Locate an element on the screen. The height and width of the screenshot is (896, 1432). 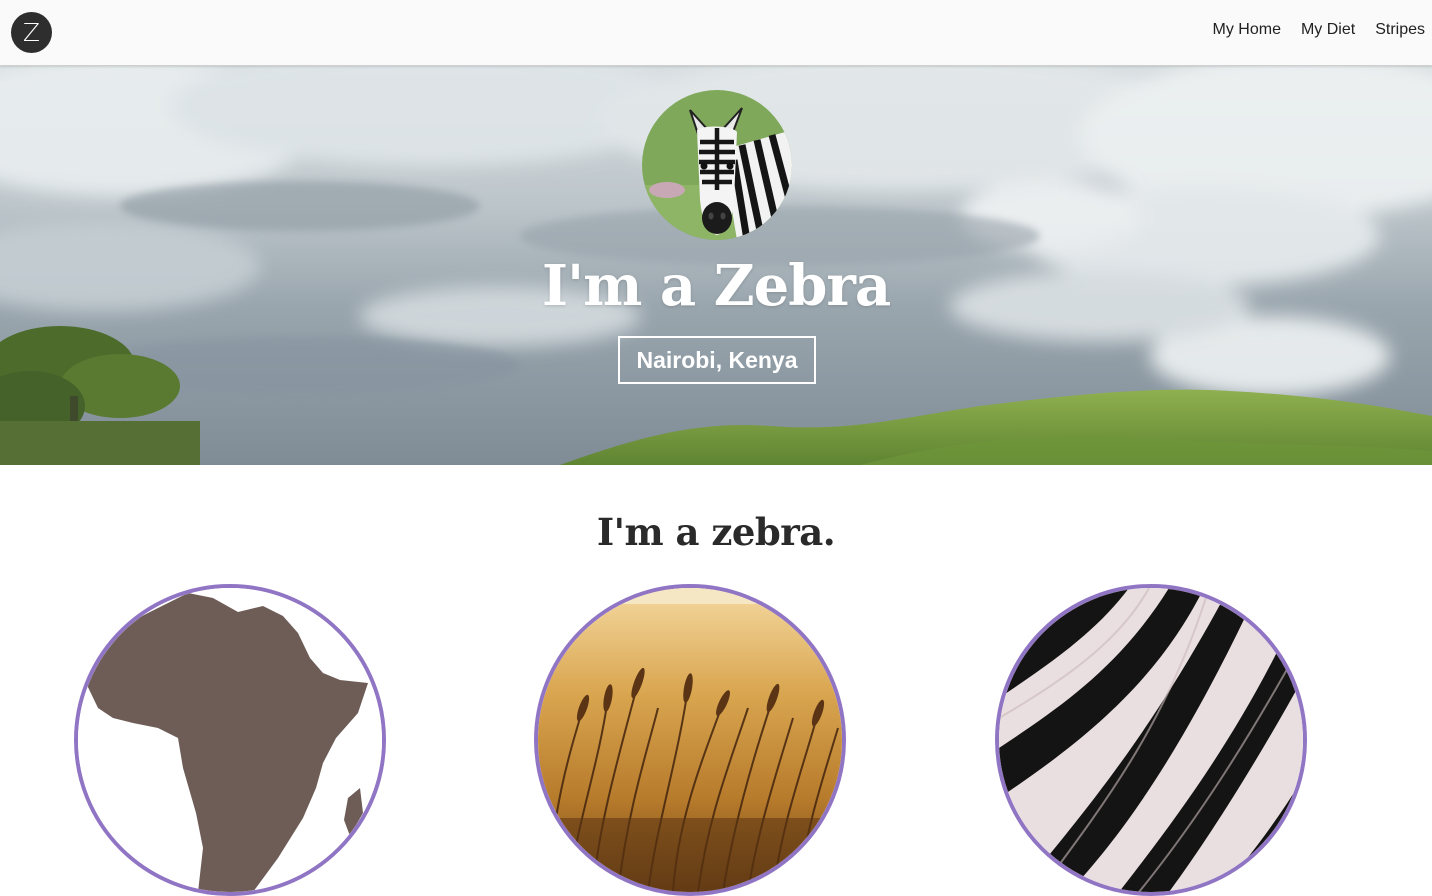
brand-logo: Z is located at coordinates (31, 32).